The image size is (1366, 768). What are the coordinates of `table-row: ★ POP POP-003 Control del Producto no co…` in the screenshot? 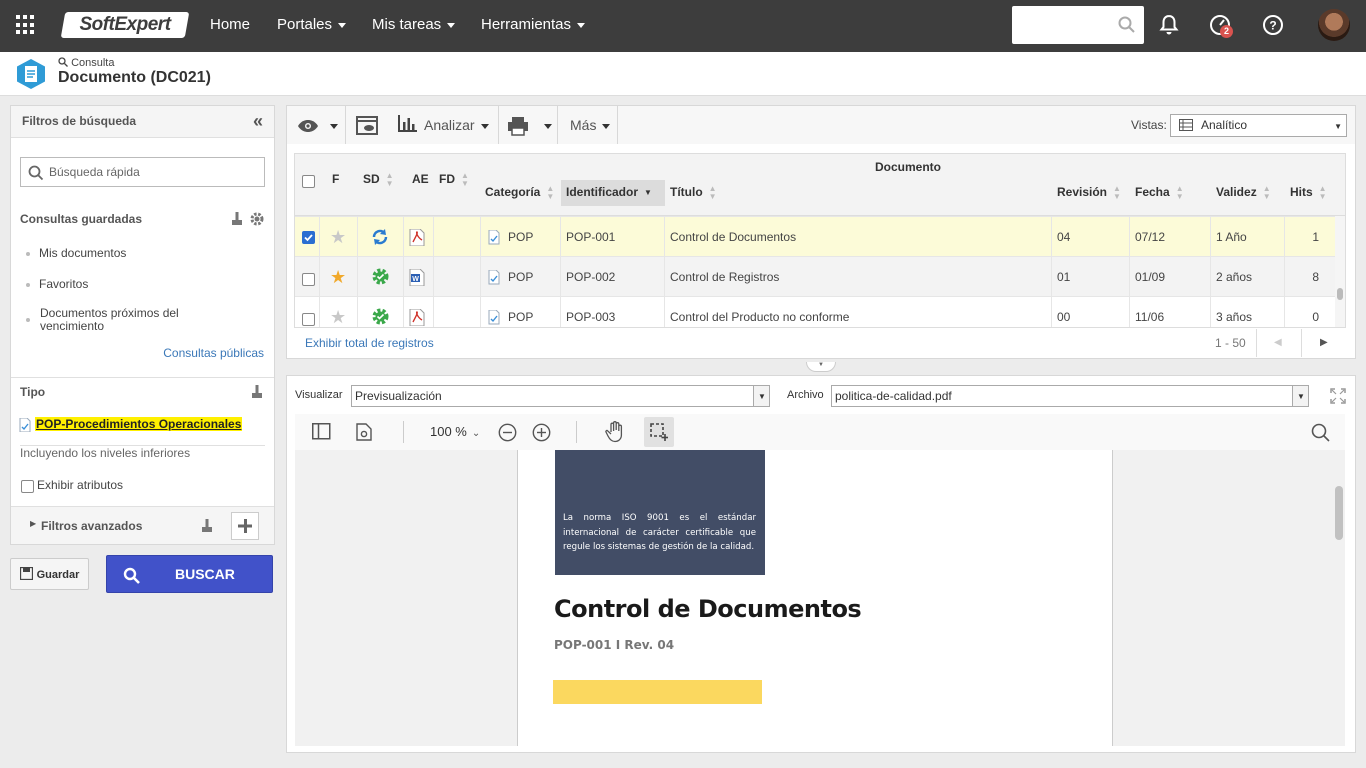 It's located at (815, 311).